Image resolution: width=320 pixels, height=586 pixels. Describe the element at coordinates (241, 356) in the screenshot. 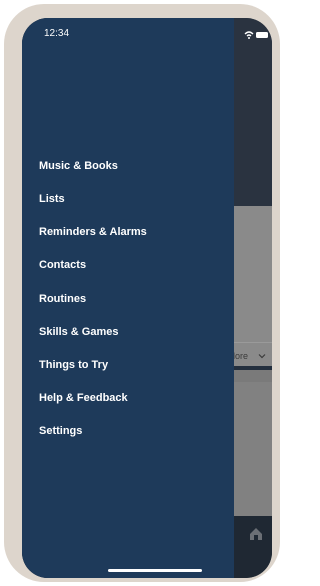

I see `more-label: lore` at that location.